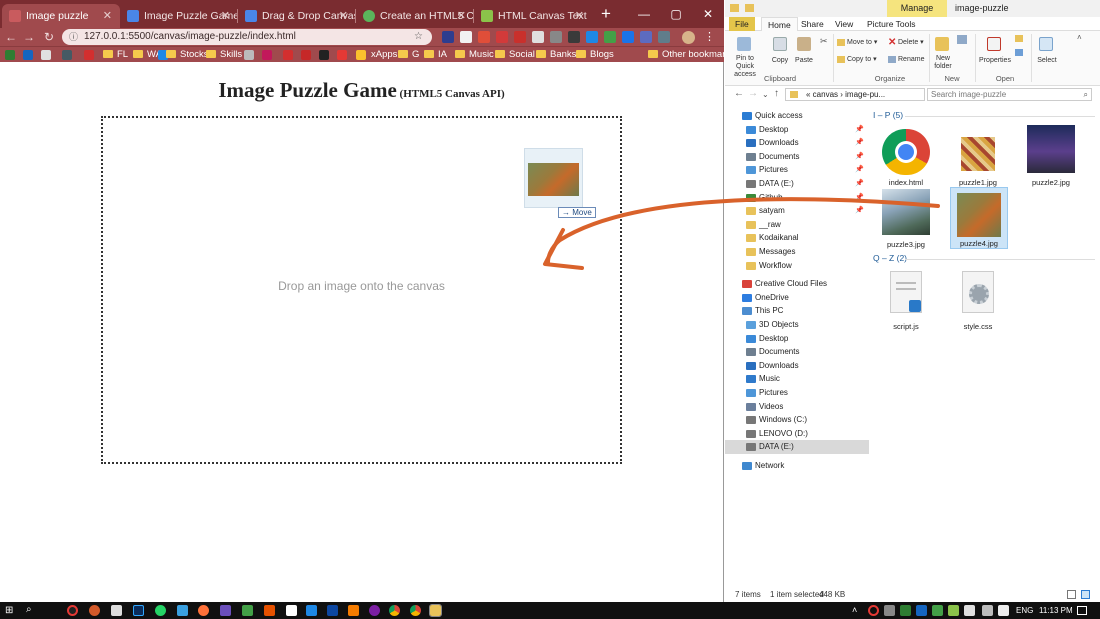 This screenshot has width=1100, height=619. Describe the element at coordinates (797, 325) in the screenshot. I see `nav-item: 3D Objects` at that location.